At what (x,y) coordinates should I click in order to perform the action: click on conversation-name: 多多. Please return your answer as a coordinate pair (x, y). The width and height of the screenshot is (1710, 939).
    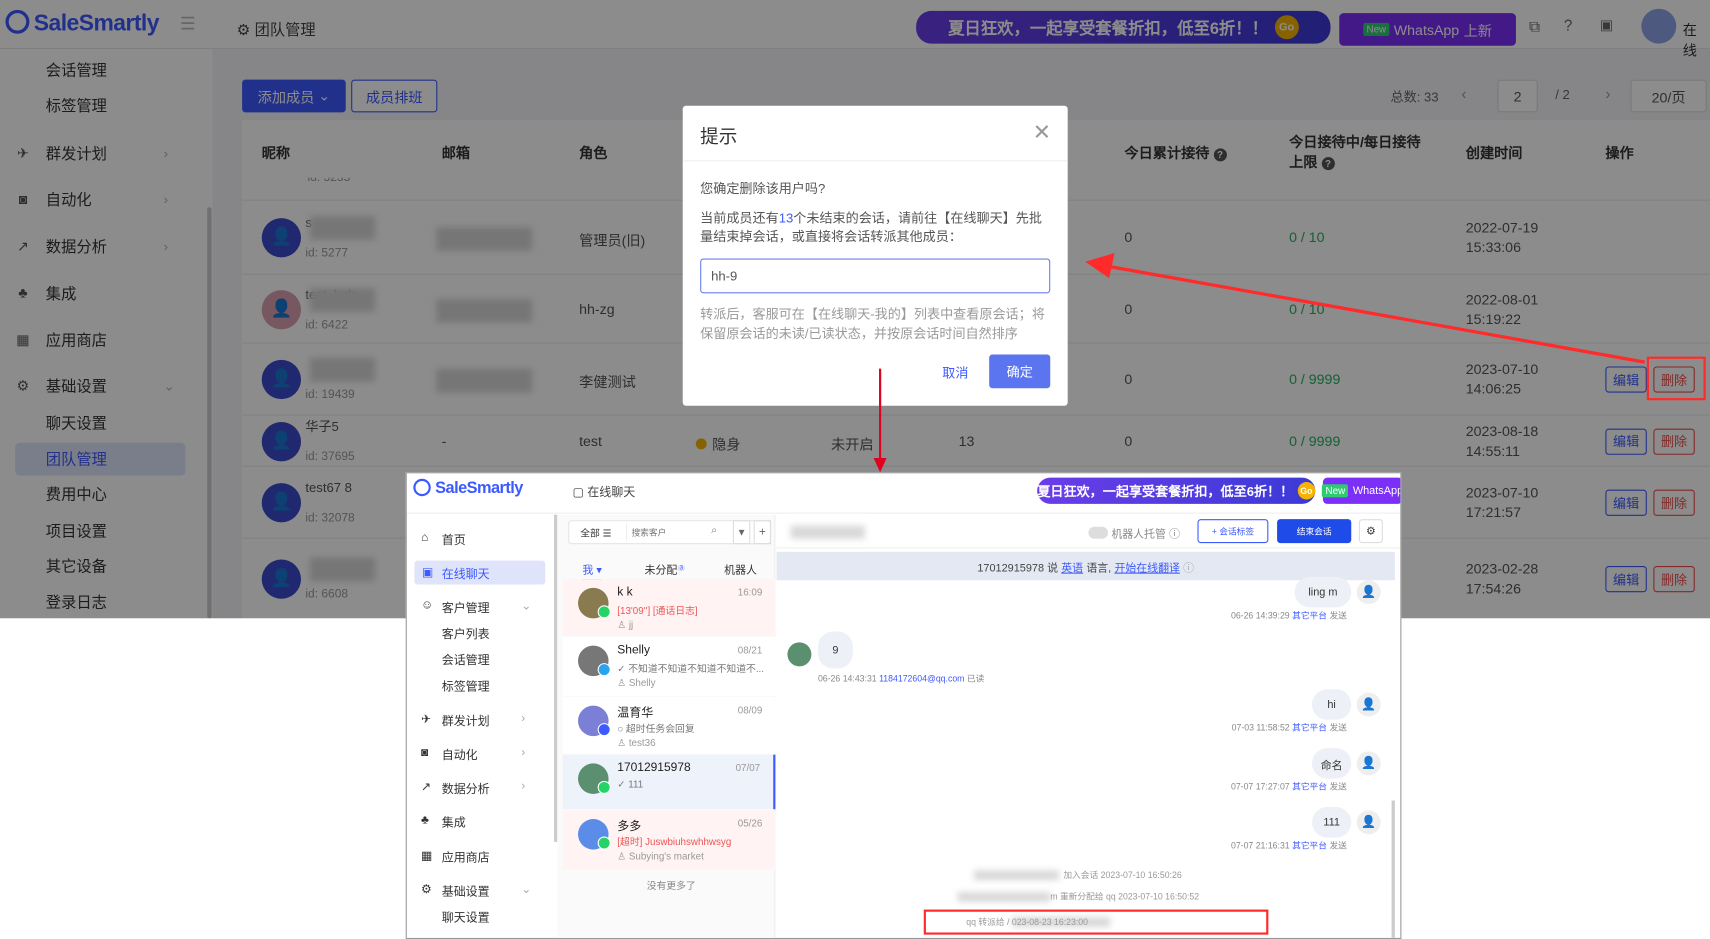
    Looking at the image, I should click on (629, 827).